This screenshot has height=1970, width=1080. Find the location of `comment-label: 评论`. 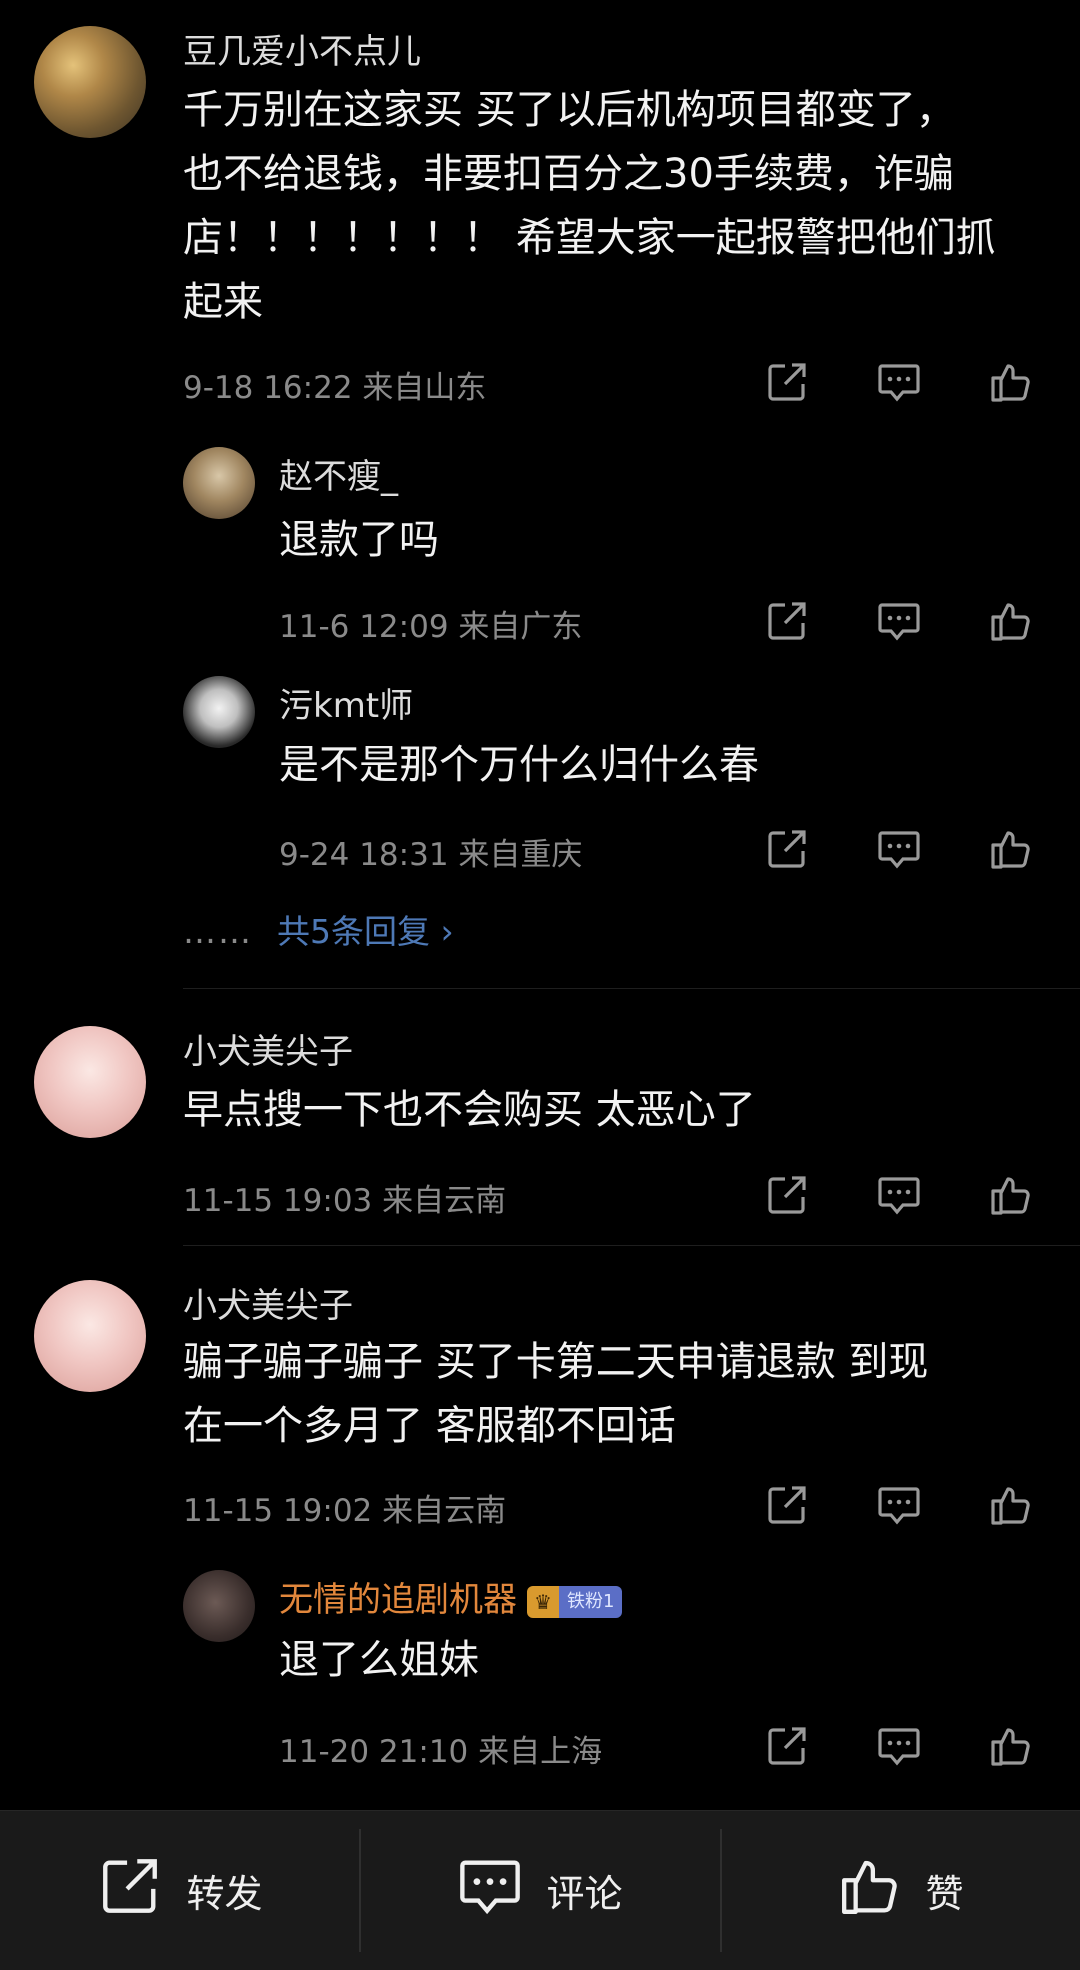

comment-label: 评论 is located at coordinates (584, 1894).